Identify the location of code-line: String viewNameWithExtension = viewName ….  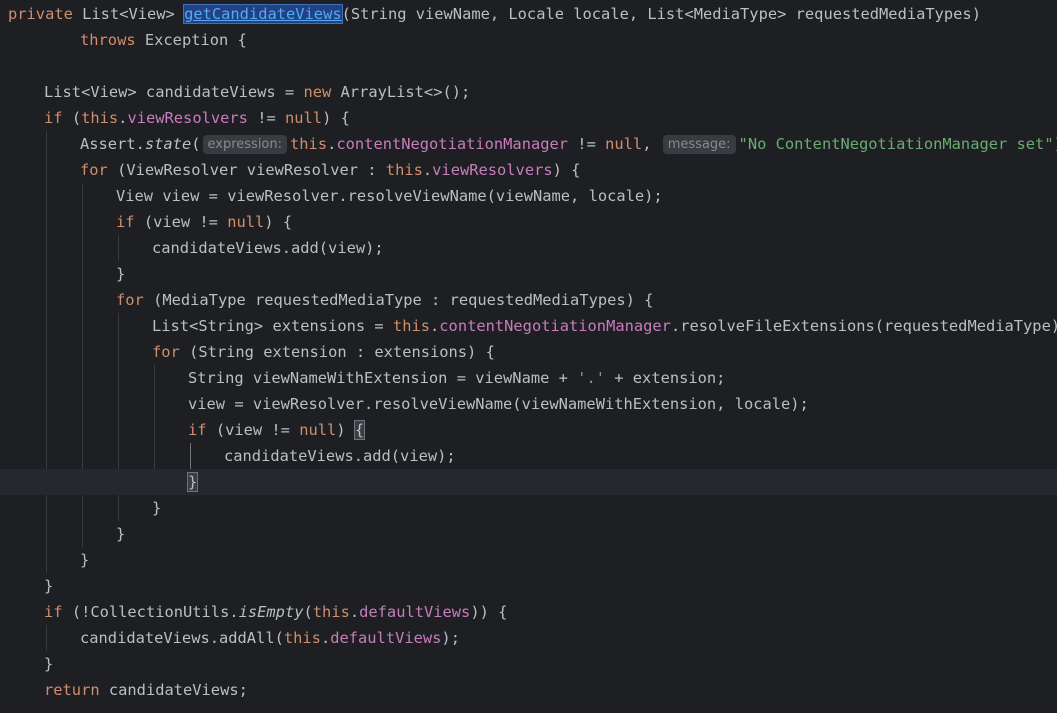
(528, 378).